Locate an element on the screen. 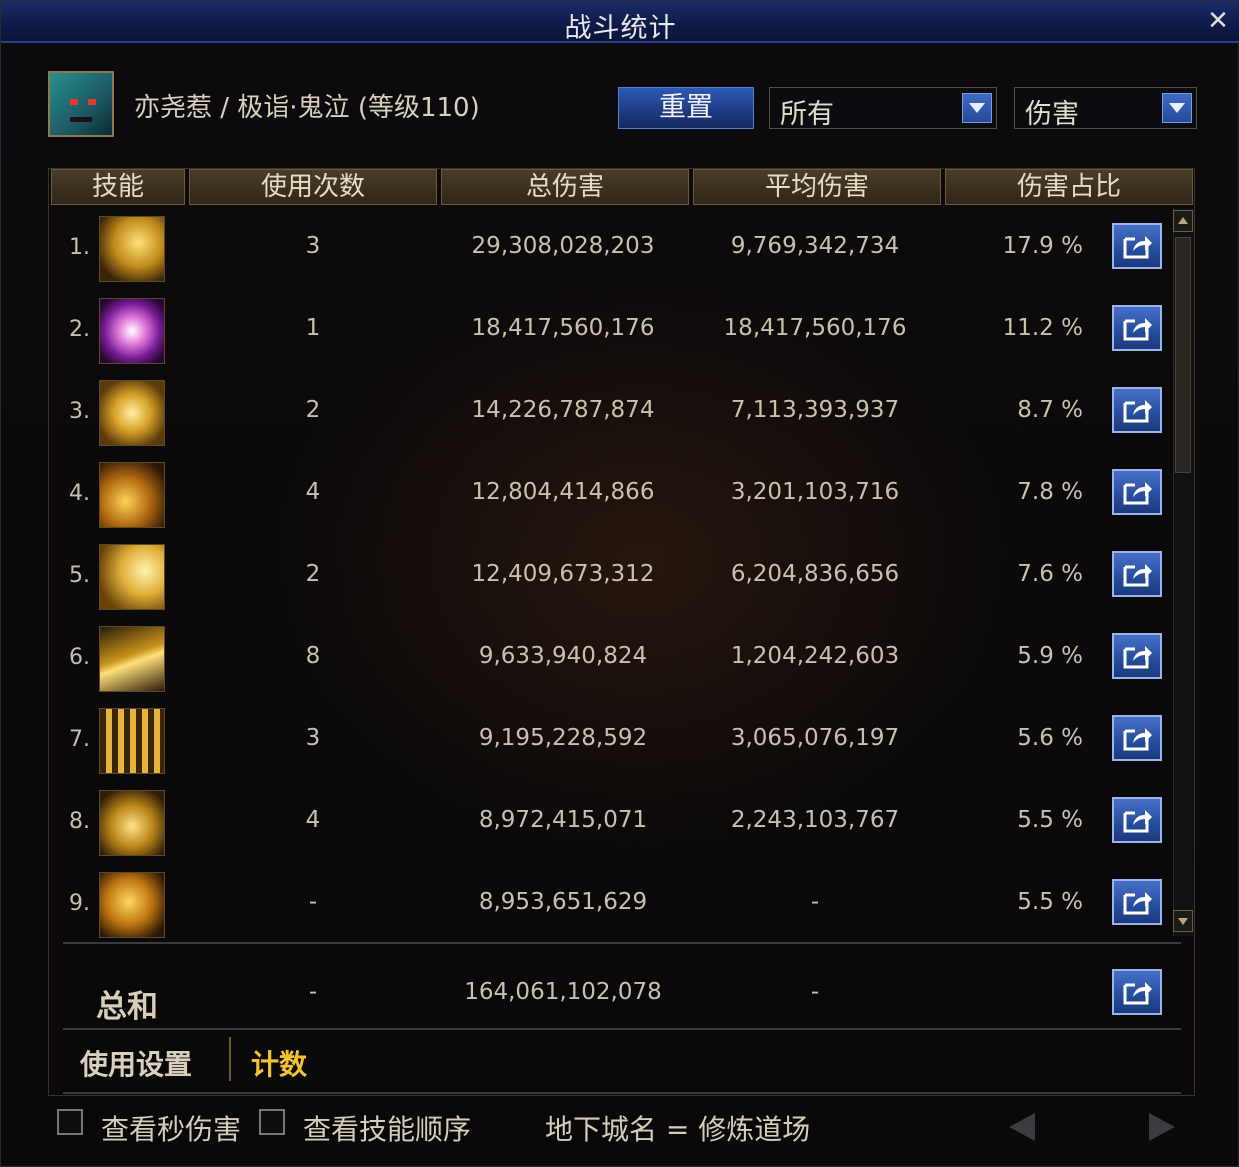 Image resolution: width=1239 pixels, height=1167 pixels. col-total-damage: 总伤害 is located at coordinates (565, 187).